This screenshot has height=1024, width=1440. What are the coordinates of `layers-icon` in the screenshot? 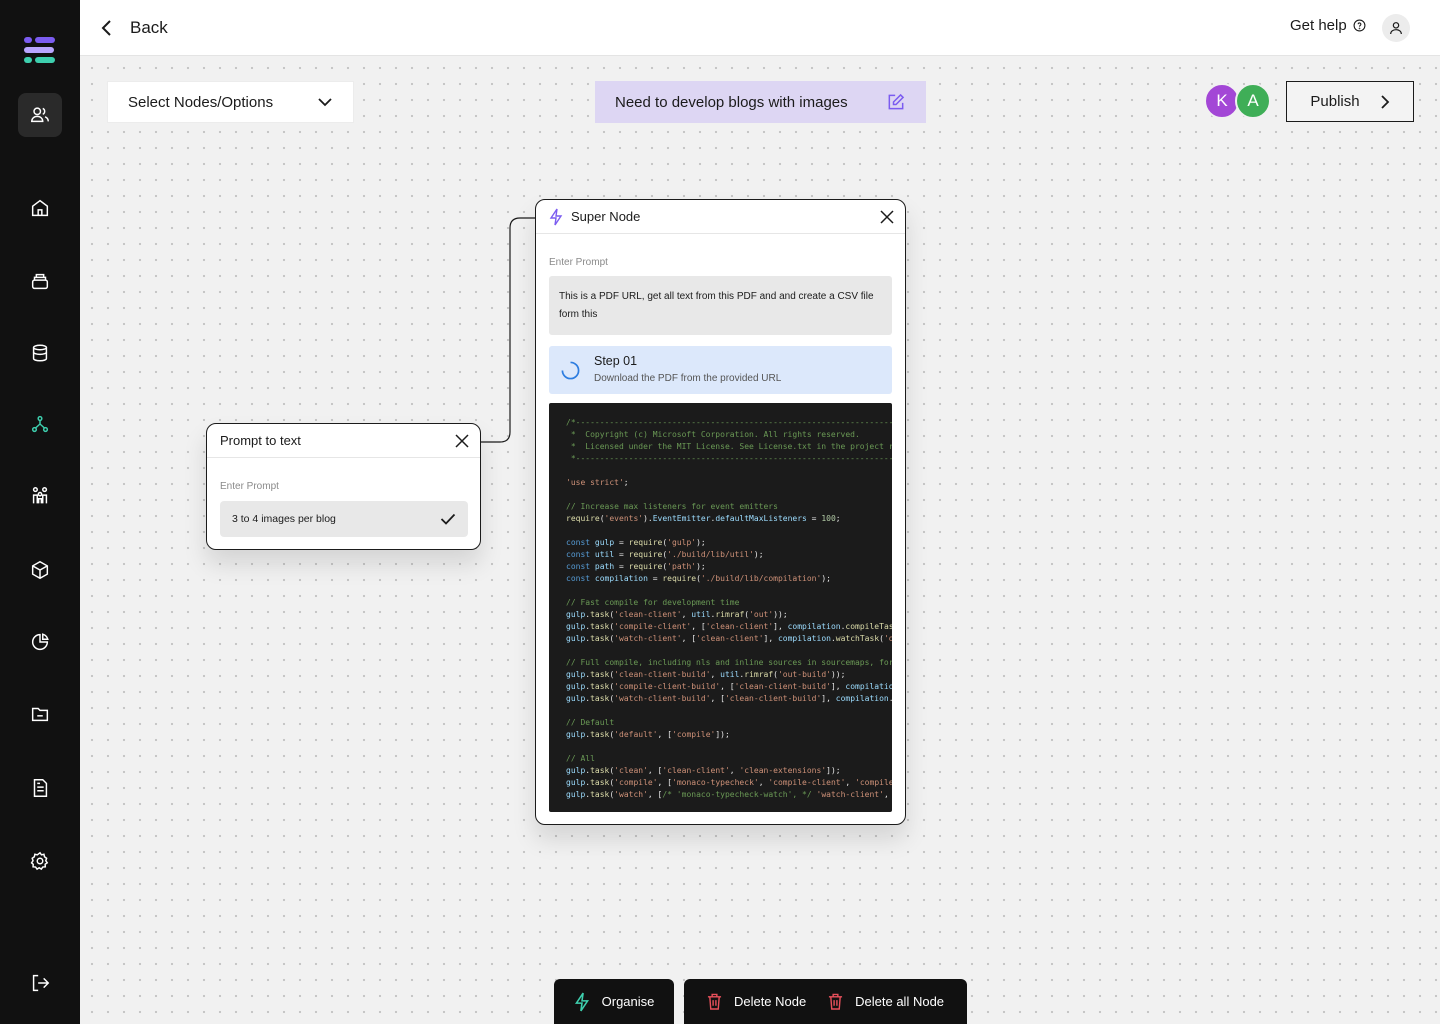 It's located at (40, 281).